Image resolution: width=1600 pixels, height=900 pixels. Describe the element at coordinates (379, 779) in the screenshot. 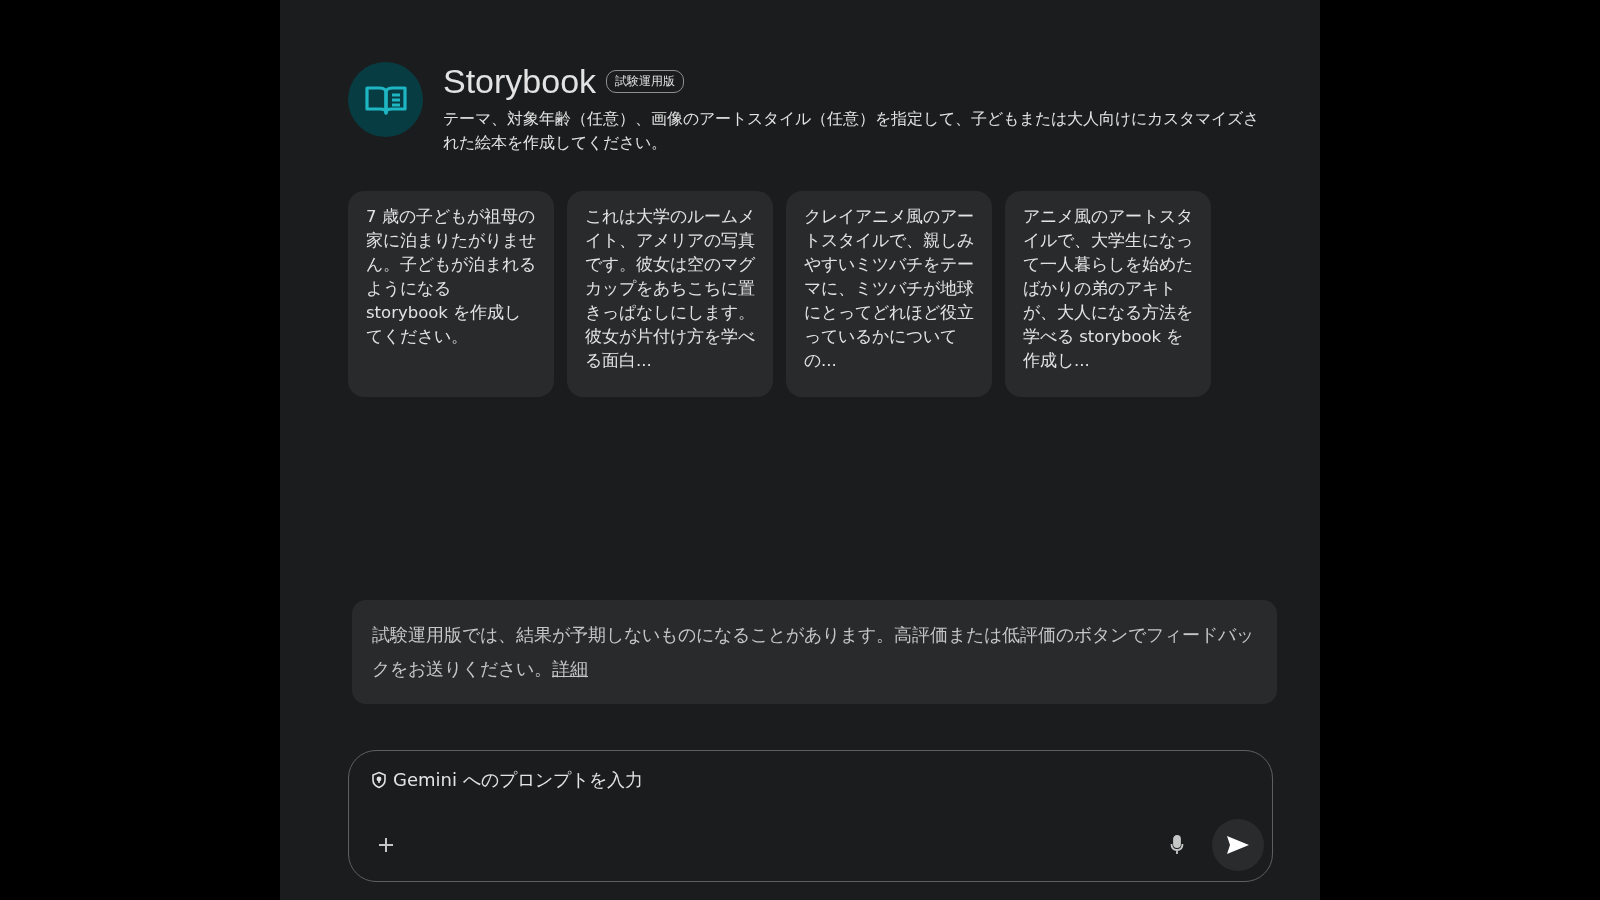

I see `shield-icon` at that location.